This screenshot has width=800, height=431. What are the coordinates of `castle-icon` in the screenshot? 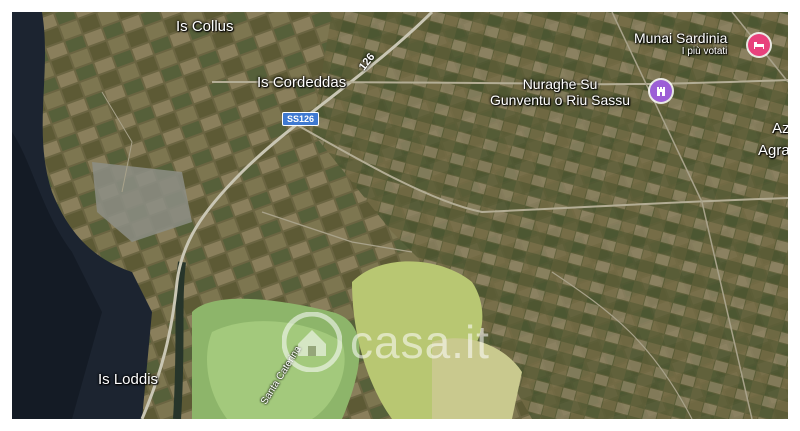 It's located at (661, 91).